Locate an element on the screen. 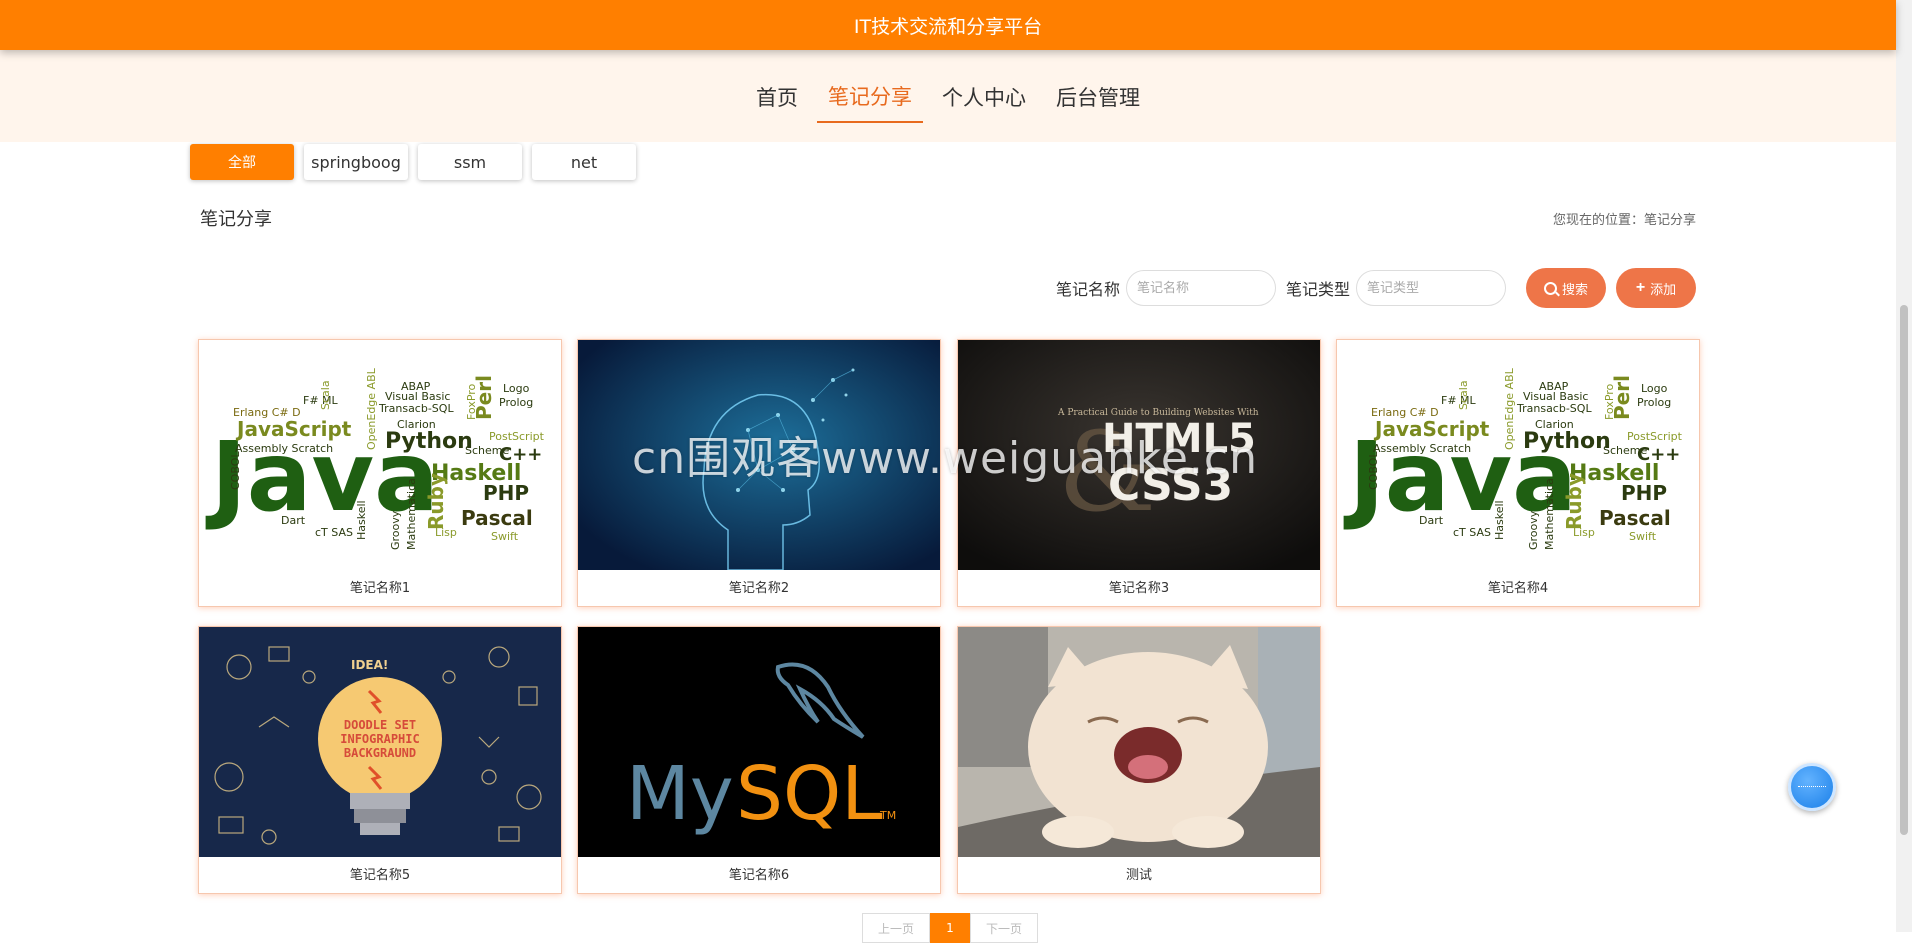 The width and height of the screenshot is (1912, 943). add-button: + 添加 is located at coordinates (1656, 288).